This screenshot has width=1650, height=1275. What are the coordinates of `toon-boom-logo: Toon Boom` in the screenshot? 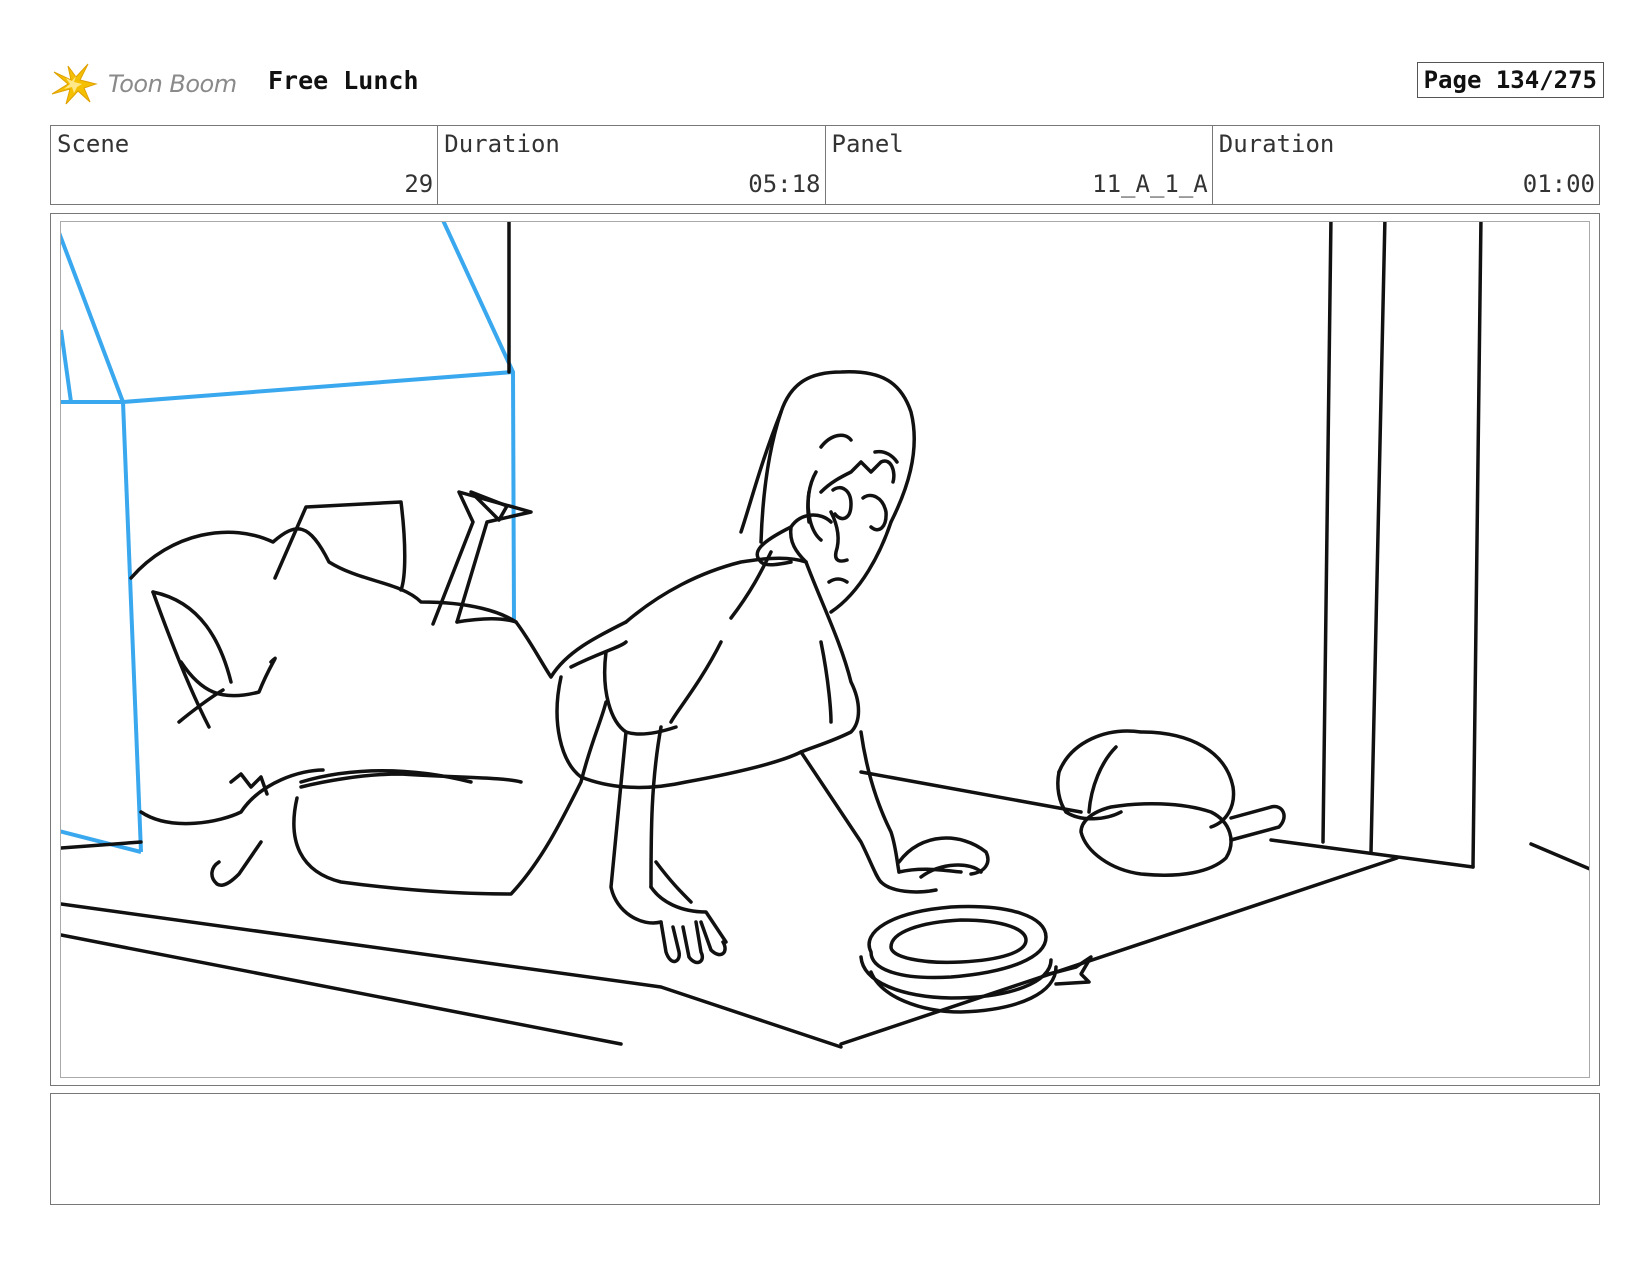 It's located at (152, 84).